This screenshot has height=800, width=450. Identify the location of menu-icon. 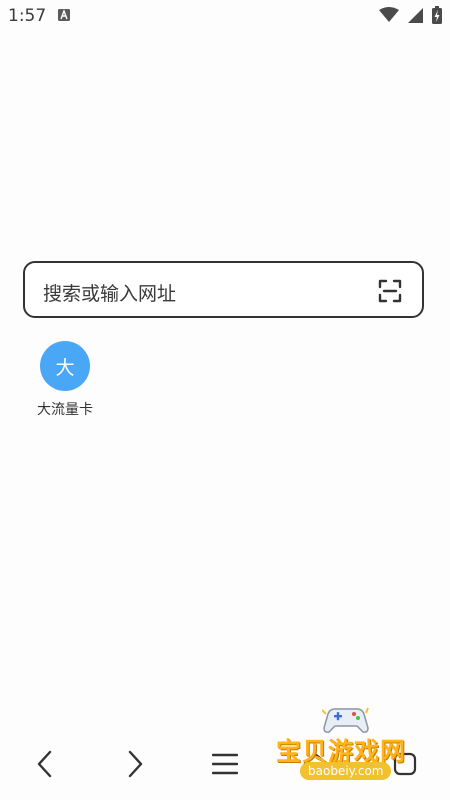
(225, 764).